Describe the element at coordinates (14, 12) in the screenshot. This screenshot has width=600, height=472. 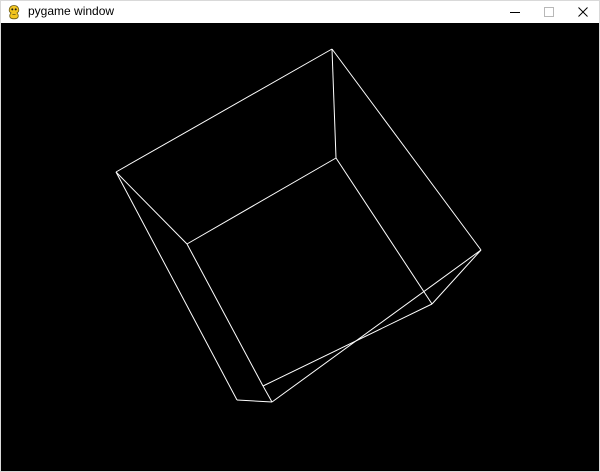
I see `pygame-snake-icon` at that location.